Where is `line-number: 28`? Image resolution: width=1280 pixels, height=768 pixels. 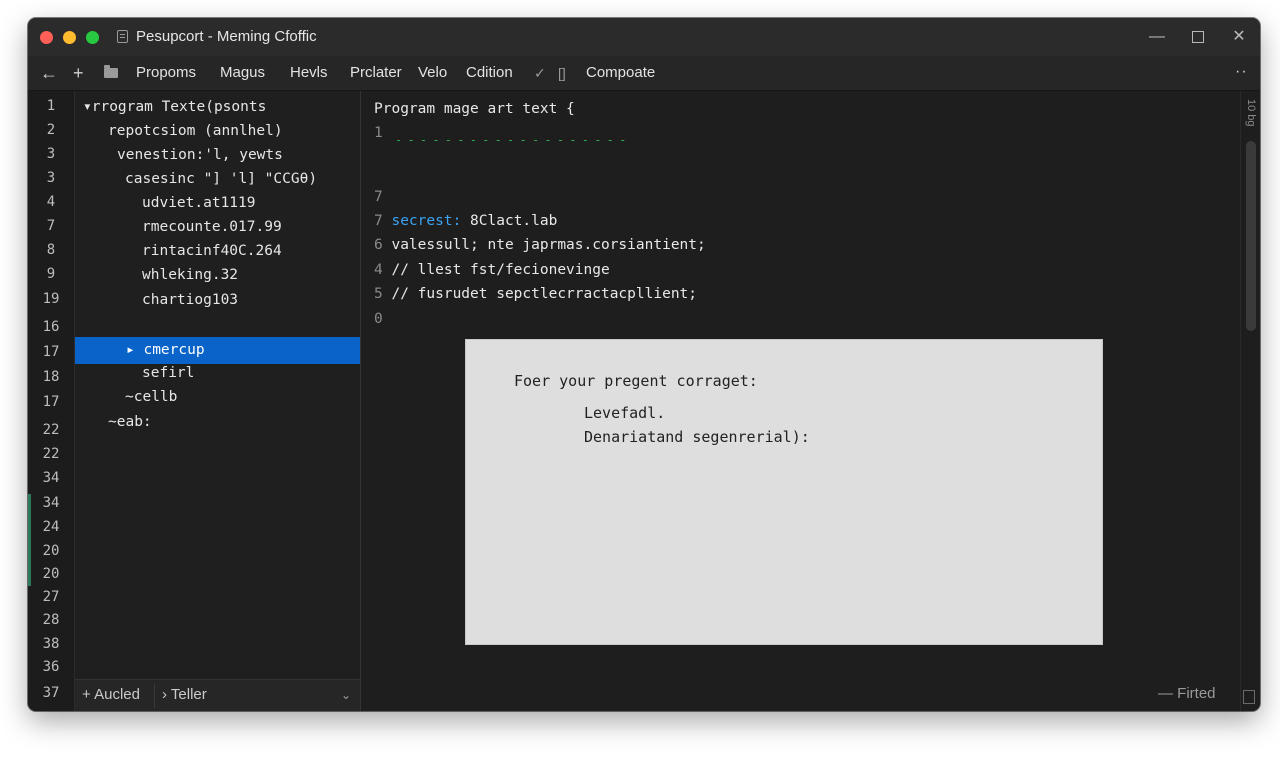 line-number: 28 is located at coordinates (51, 620).